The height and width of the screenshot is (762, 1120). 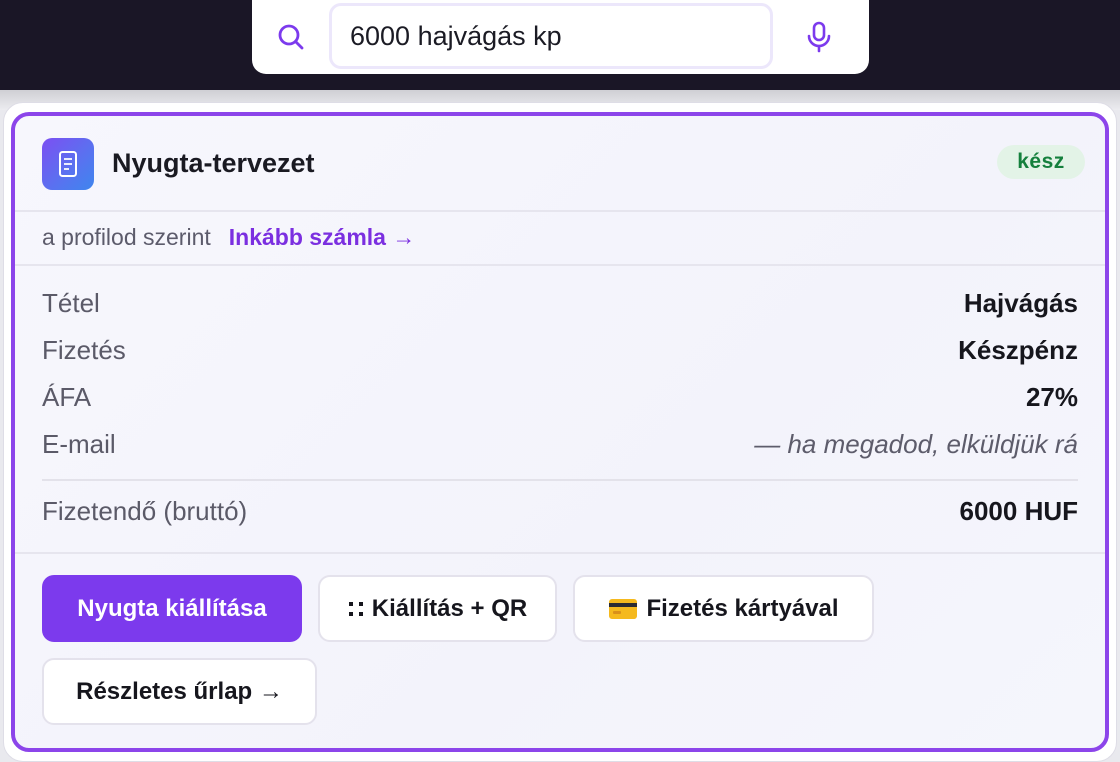 I want to click on detailed-form-label: Részletes űrlap →, so click(x=179, y=691).